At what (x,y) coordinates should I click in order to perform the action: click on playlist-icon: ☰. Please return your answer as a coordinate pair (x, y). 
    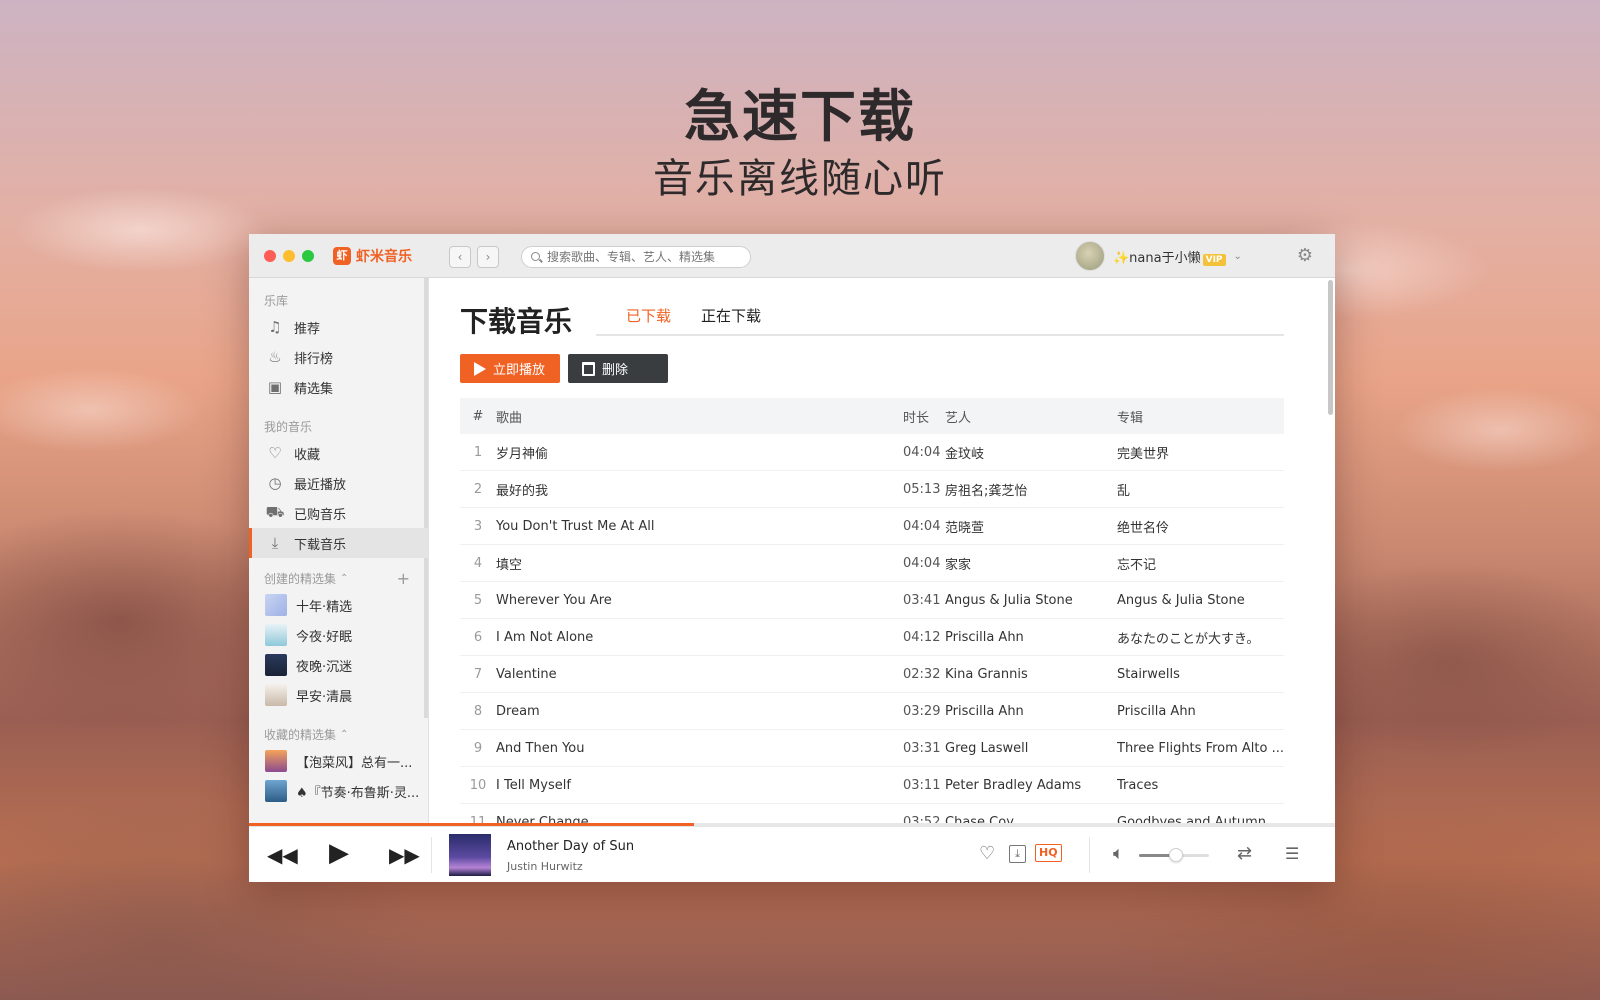
    Looking at the image, I should click on (1292, 854).